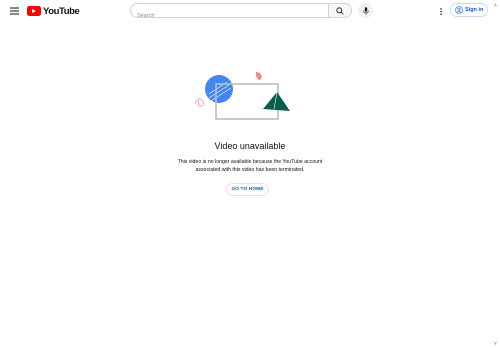 Image resolution: width=500 pixels, height=348 pixels. I want to click on logo-text: YouTube, so click(61, 11).